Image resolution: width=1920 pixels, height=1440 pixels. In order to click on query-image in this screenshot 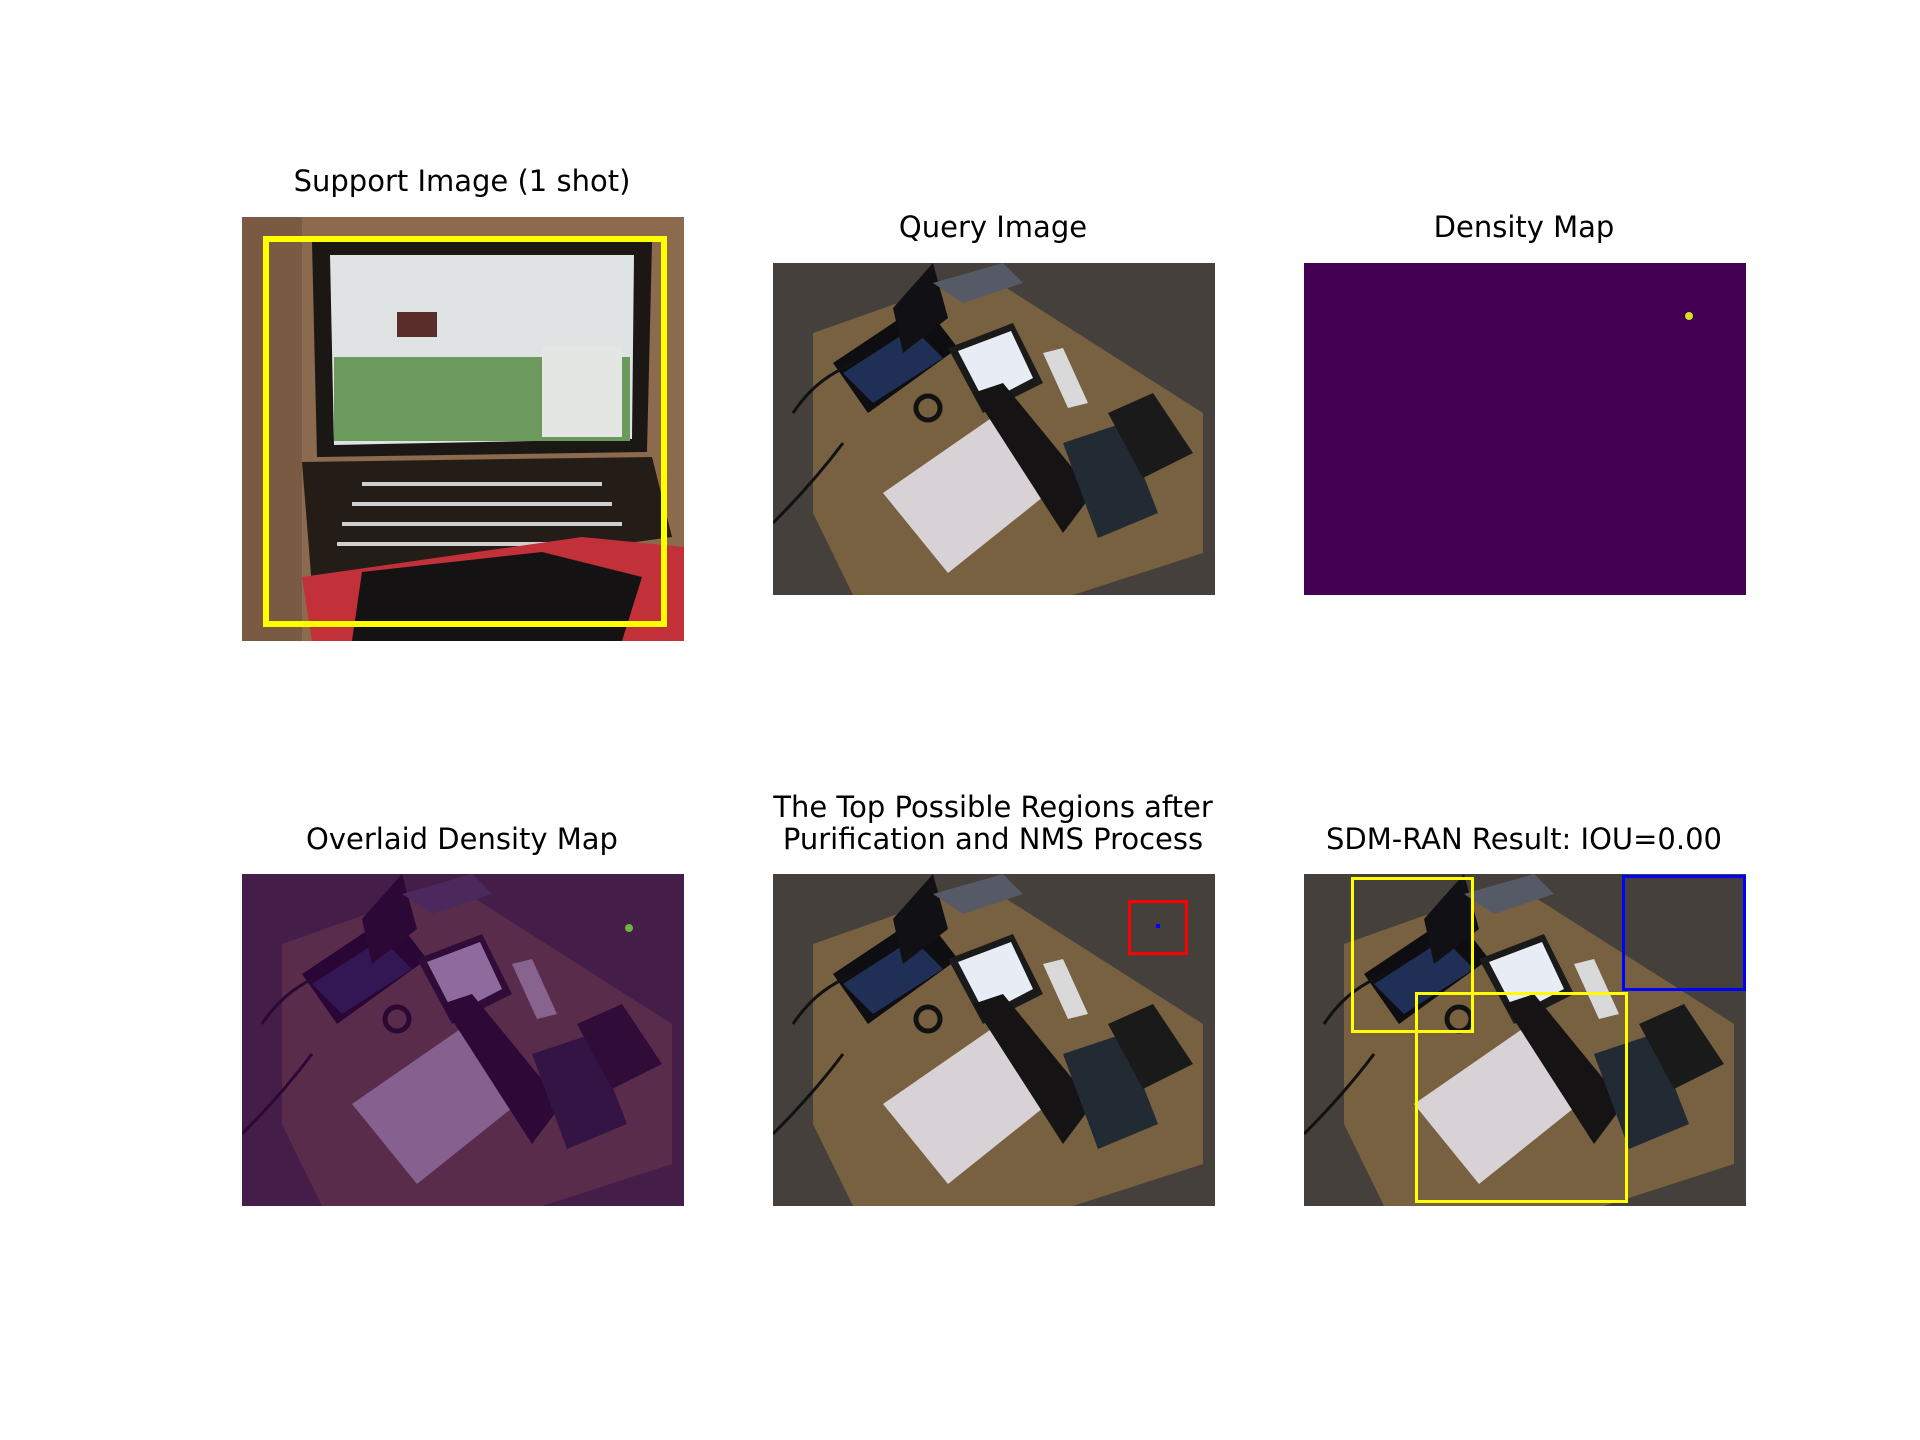, I will do `click(994, 429)`.